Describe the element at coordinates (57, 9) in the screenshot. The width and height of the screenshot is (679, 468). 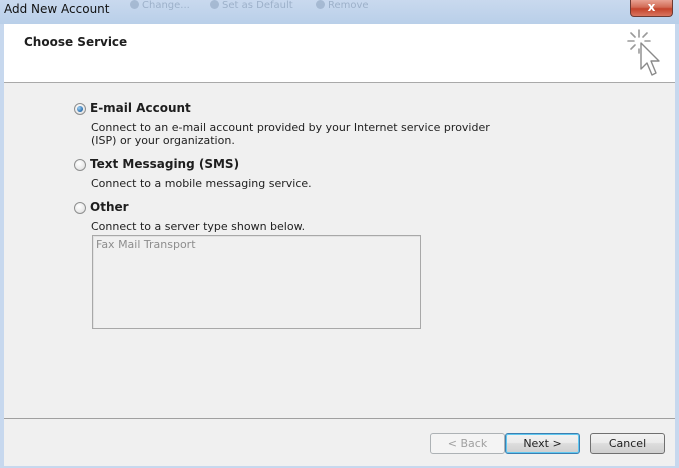
I see `window-title: Add New Account` at that location.